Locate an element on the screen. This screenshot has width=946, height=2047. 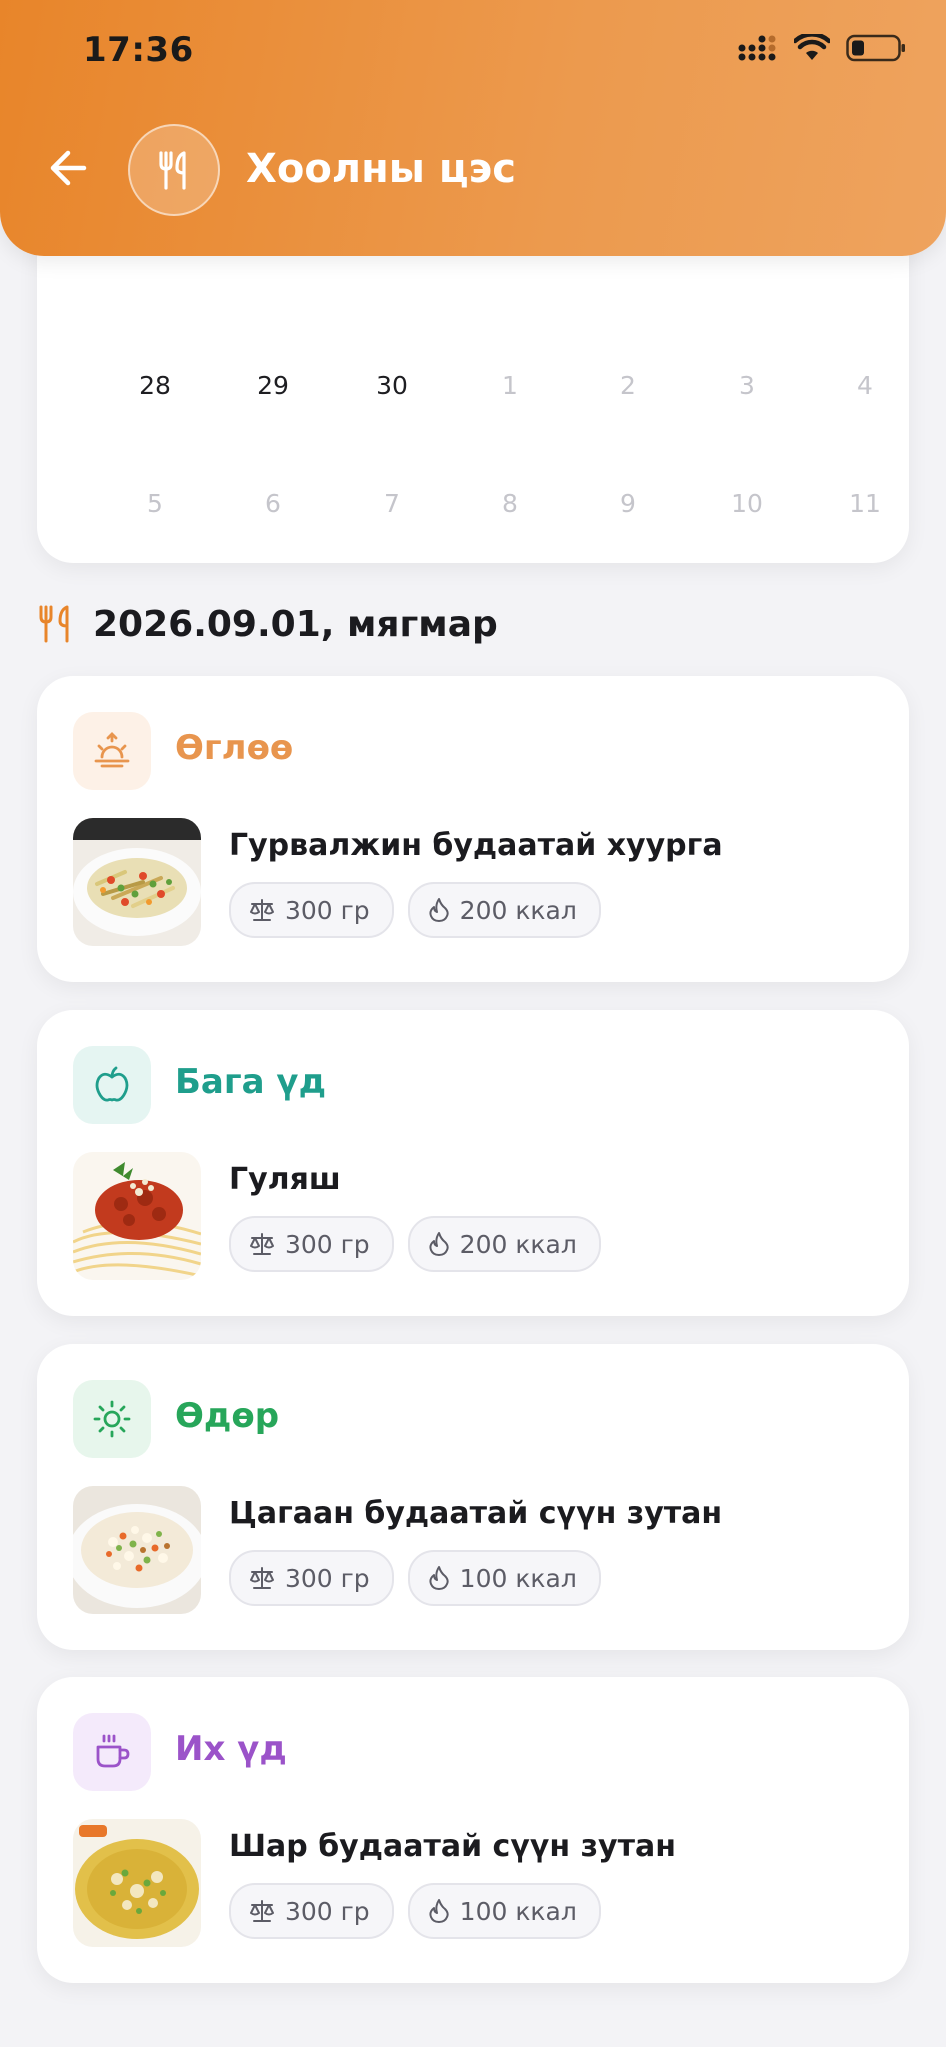
calendar-day: 10 is located at coordinates (747, 504).